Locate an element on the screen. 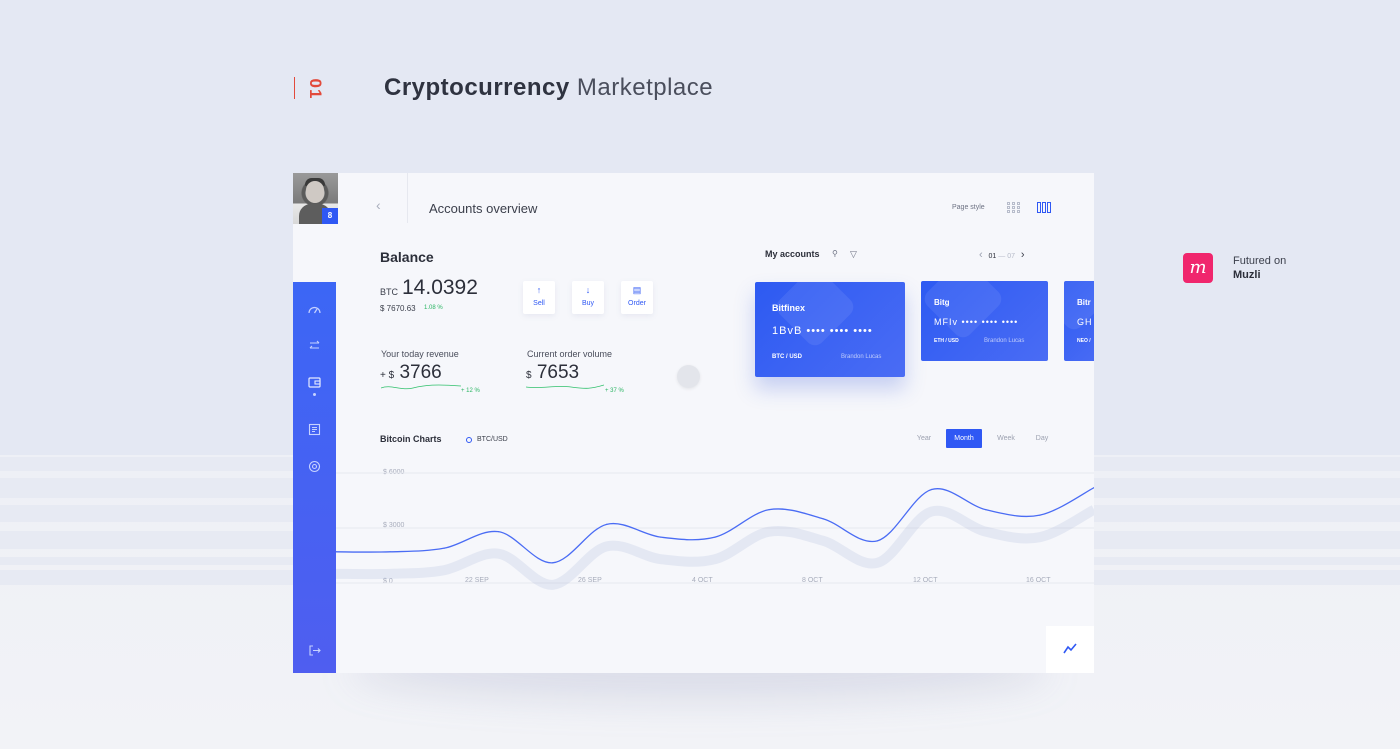 This screenshot has height=749, width=1400. muzli-name: Muzli is located at coordinates (1247, 275).